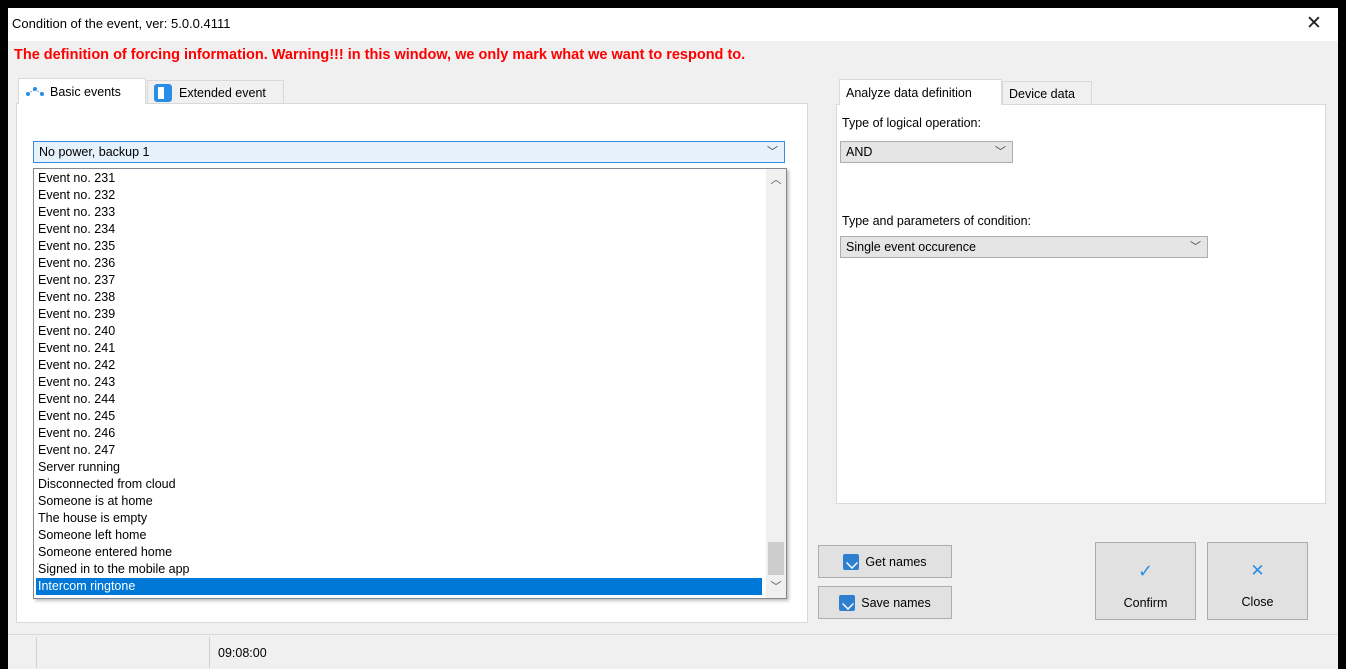 The image size is (1346, 669). Describe the element at coordinates (399, 484) in the screenshot. I see `list-item: Disconnected from cloud` at that location.